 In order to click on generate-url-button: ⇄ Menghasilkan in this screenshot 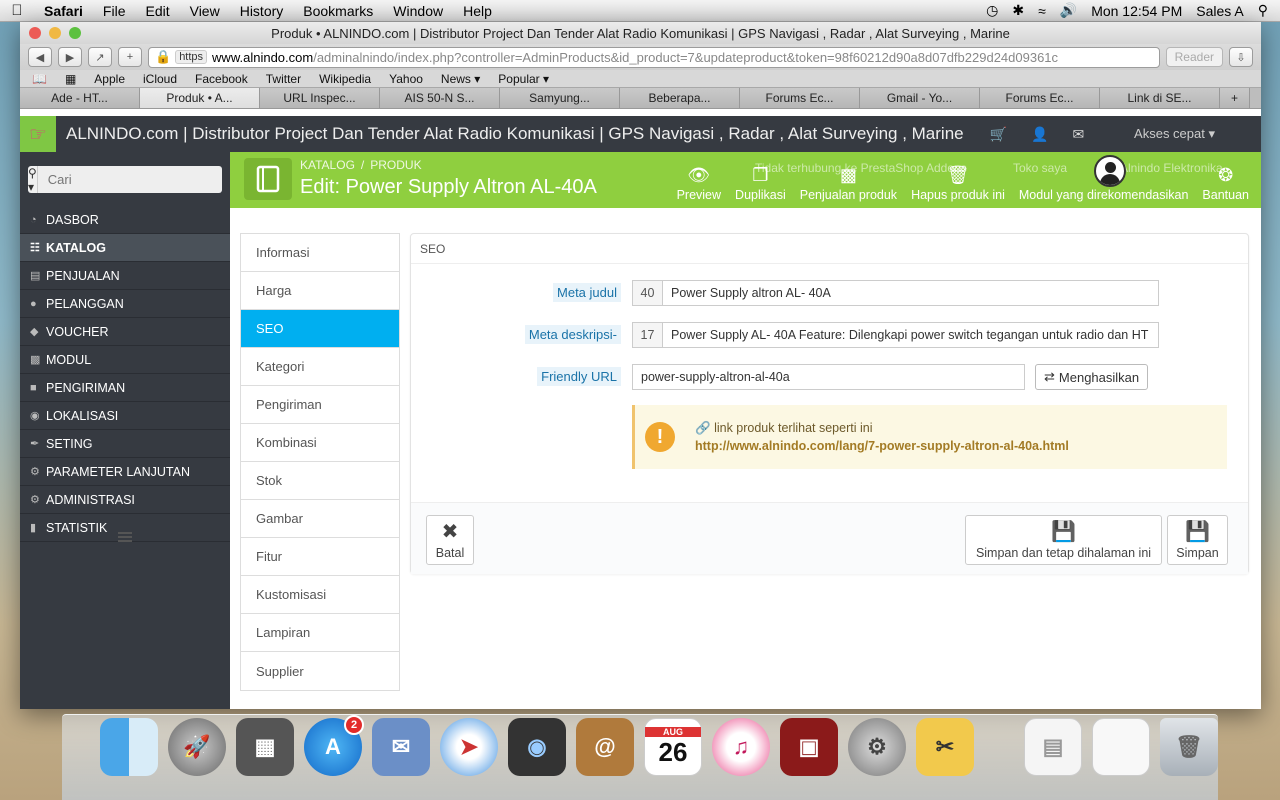, I will do `click(1092, 377)`.